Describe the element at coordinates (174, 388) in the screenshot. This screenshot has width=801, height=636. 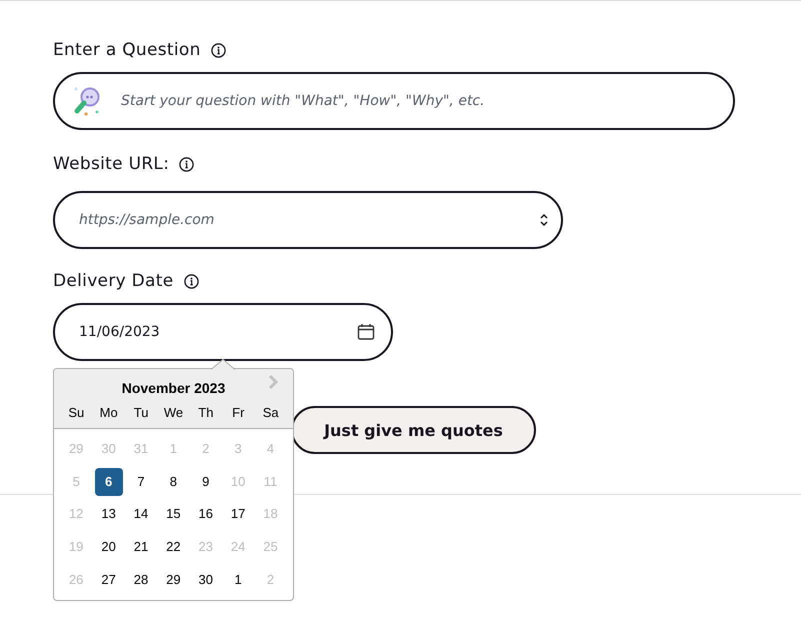
I see `month-title: November 2023` at that location.